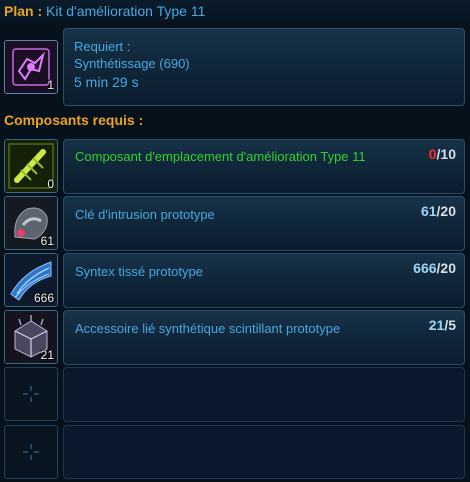  What do you see at coordinates (102, 46) in the screenshot?
I see `requires-label: Requiert :` at bounding box center [102, 46].